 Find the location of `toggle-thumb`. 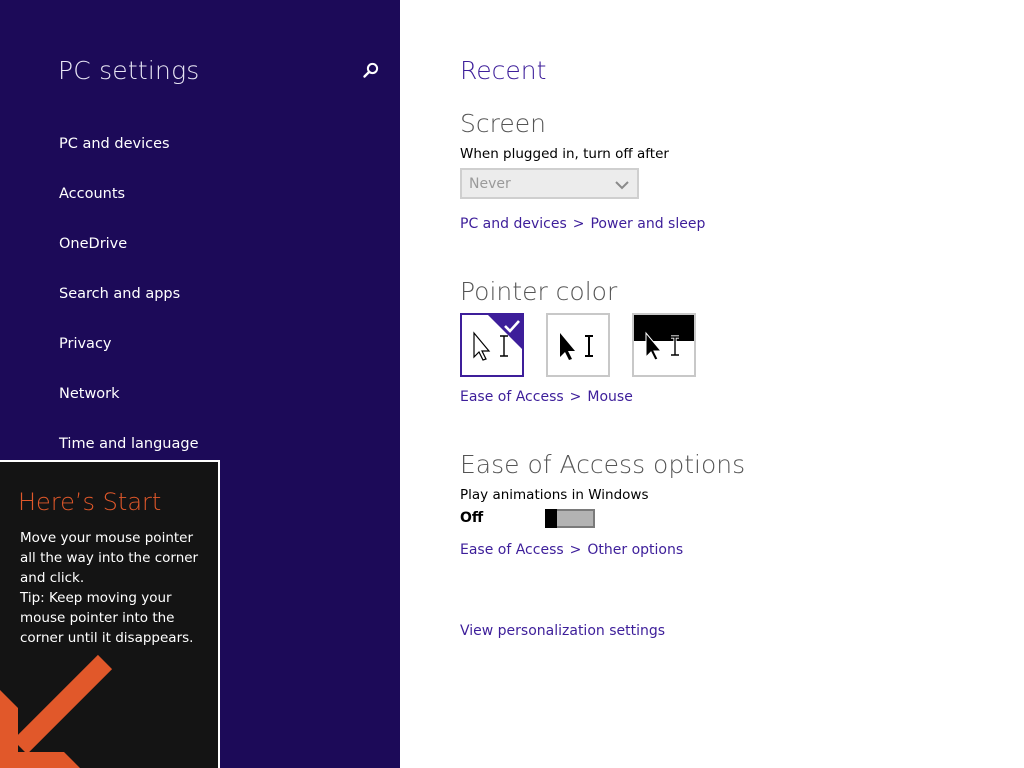

toggle-thumb is located at coordinates (551, 518).